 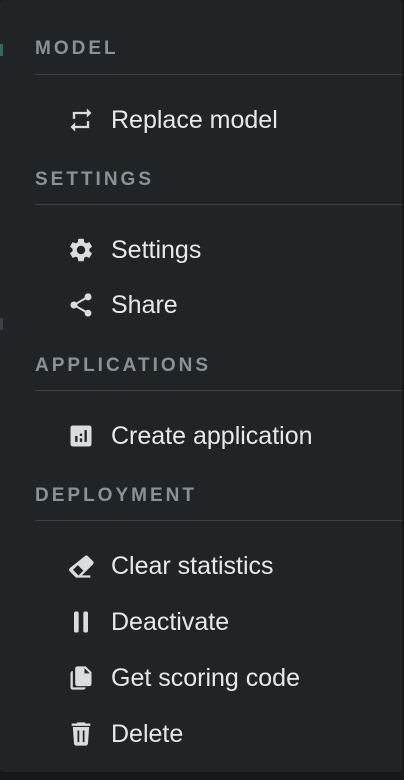 What do you see at coordinates (226, 734) in the screenshot?
I see `menu-item-delete: Delete` at bounding box center [226, 734].